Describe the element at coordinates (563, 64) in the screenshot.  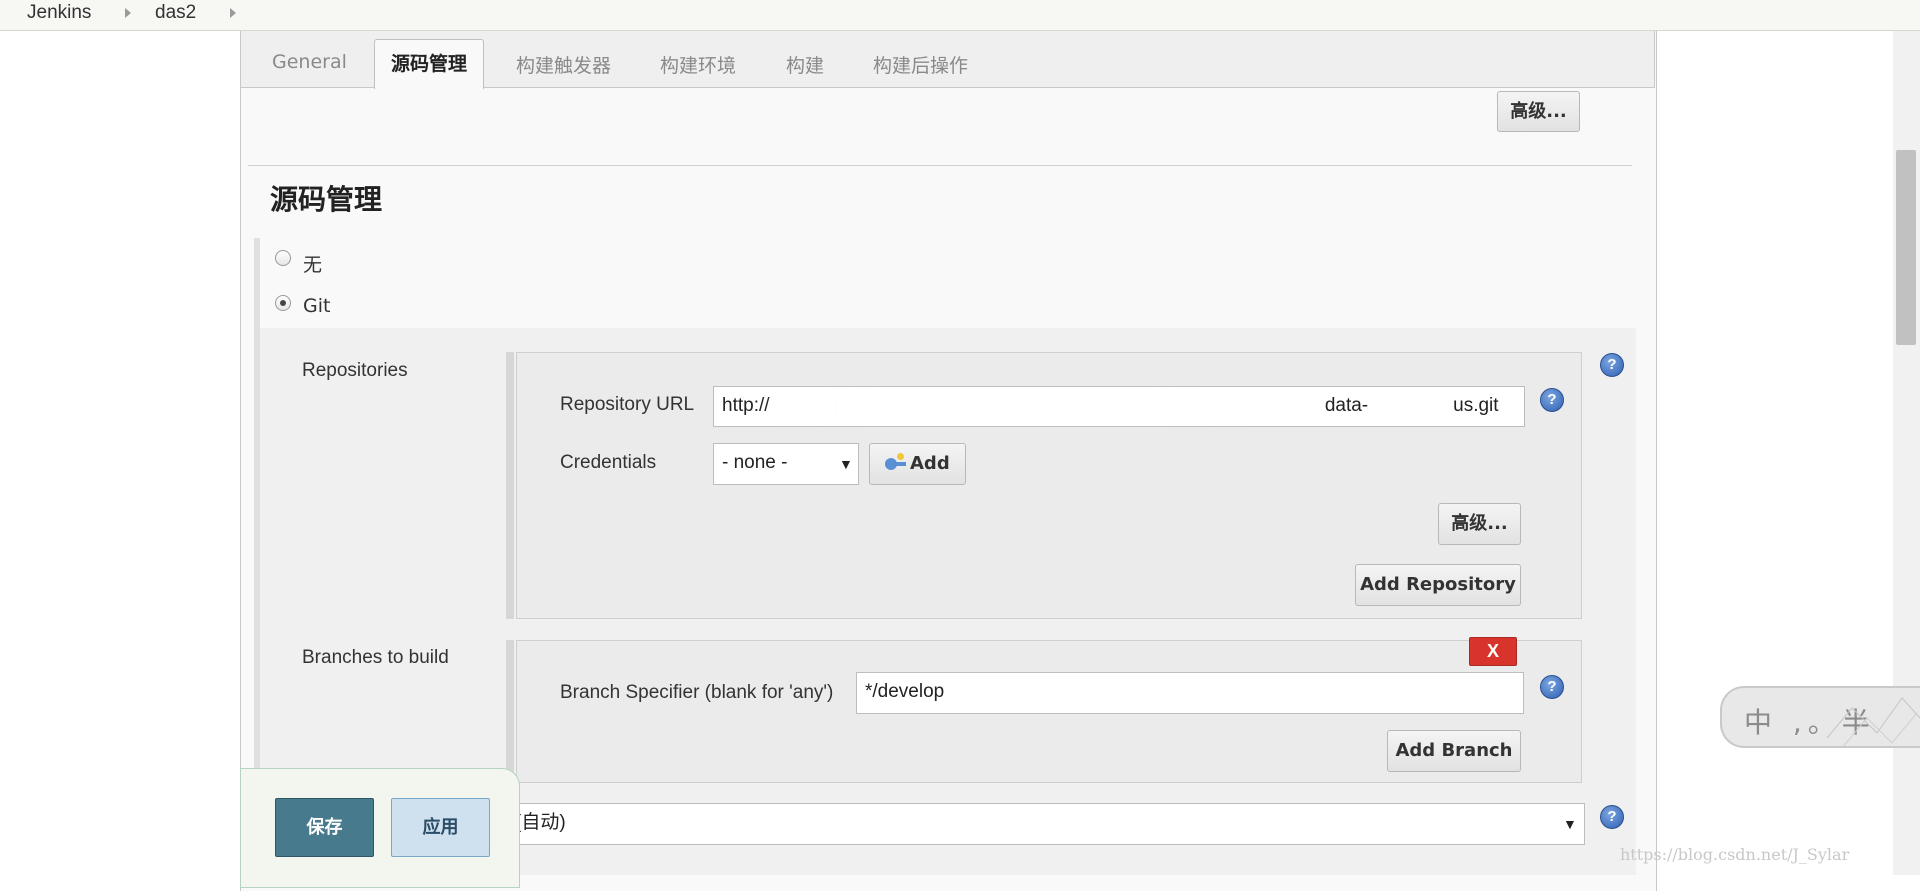
I see `tab-build-triggers: 构建触发器` at that location.